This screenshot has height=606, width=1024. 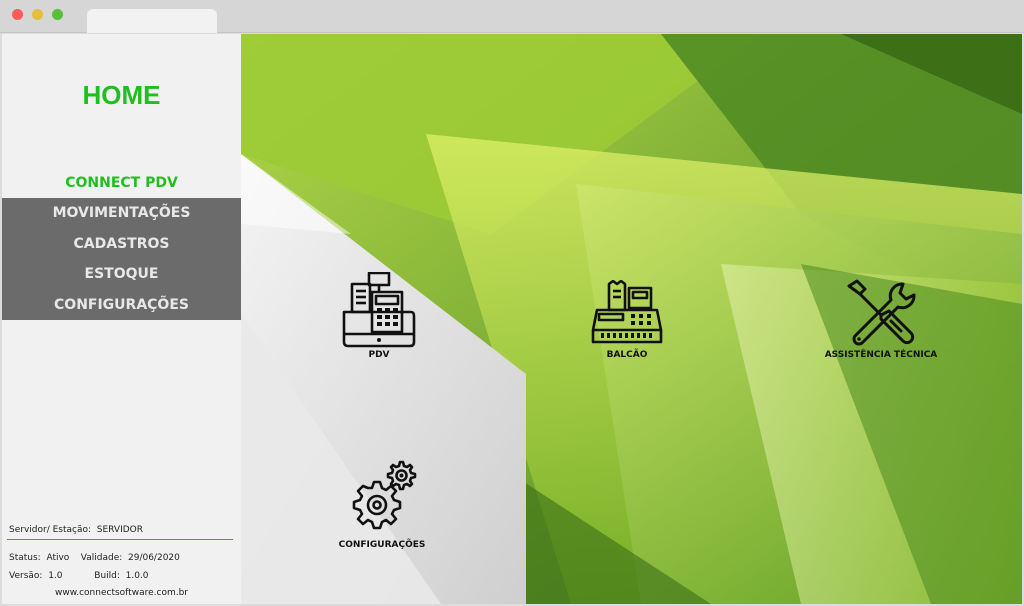 What do you see at coordinates (79, 576) in the screenshot?
I see `version-info: Versão: 1.0 Build: 1.0.0` at bounding box center [79, 576].